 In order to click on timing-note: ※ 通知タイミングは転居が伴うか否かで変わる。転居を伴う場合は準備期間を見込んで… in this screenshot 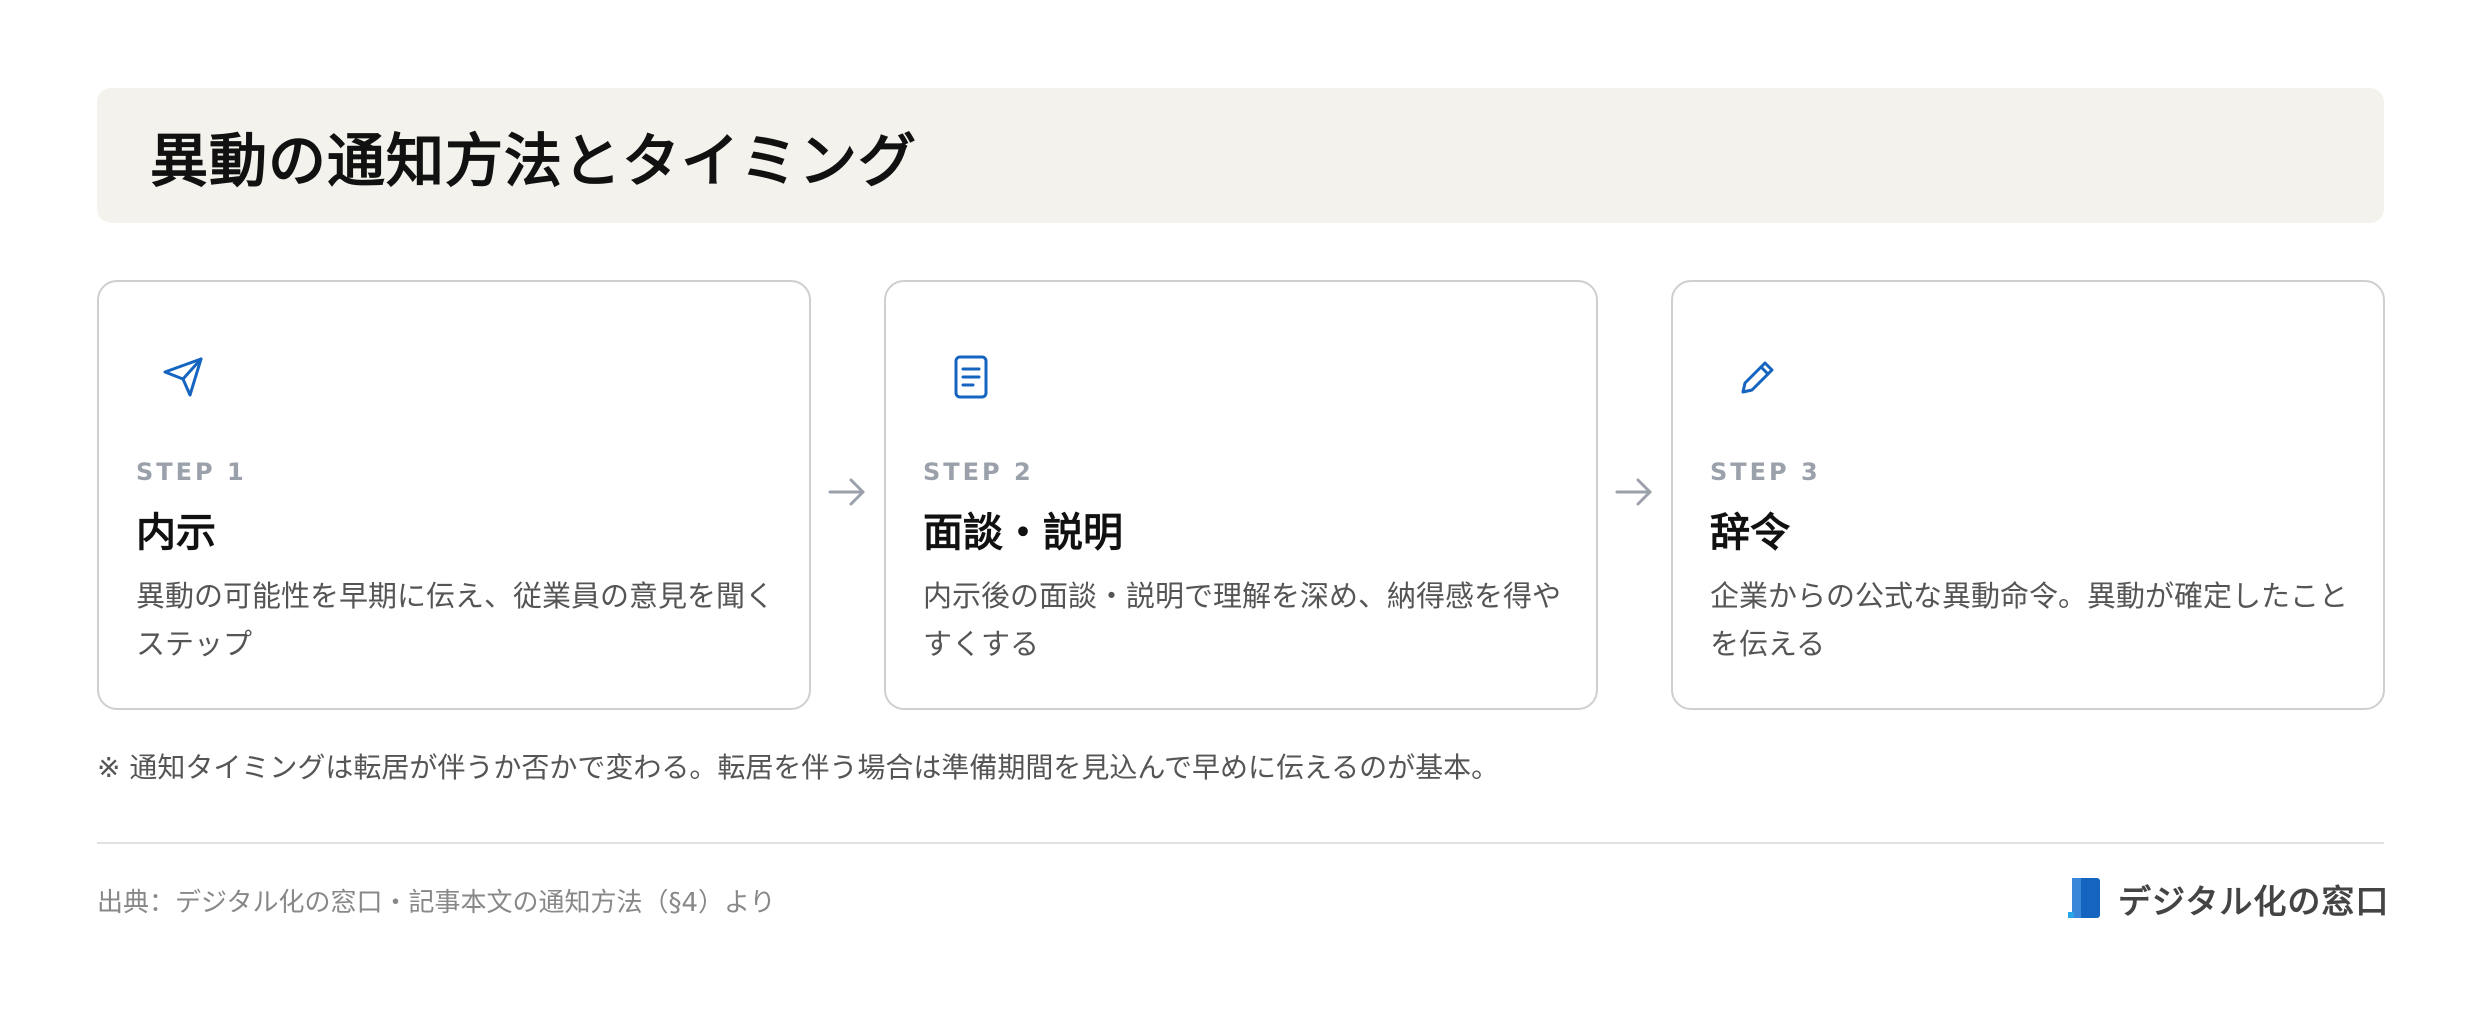, I will do `click(798, 767)`.